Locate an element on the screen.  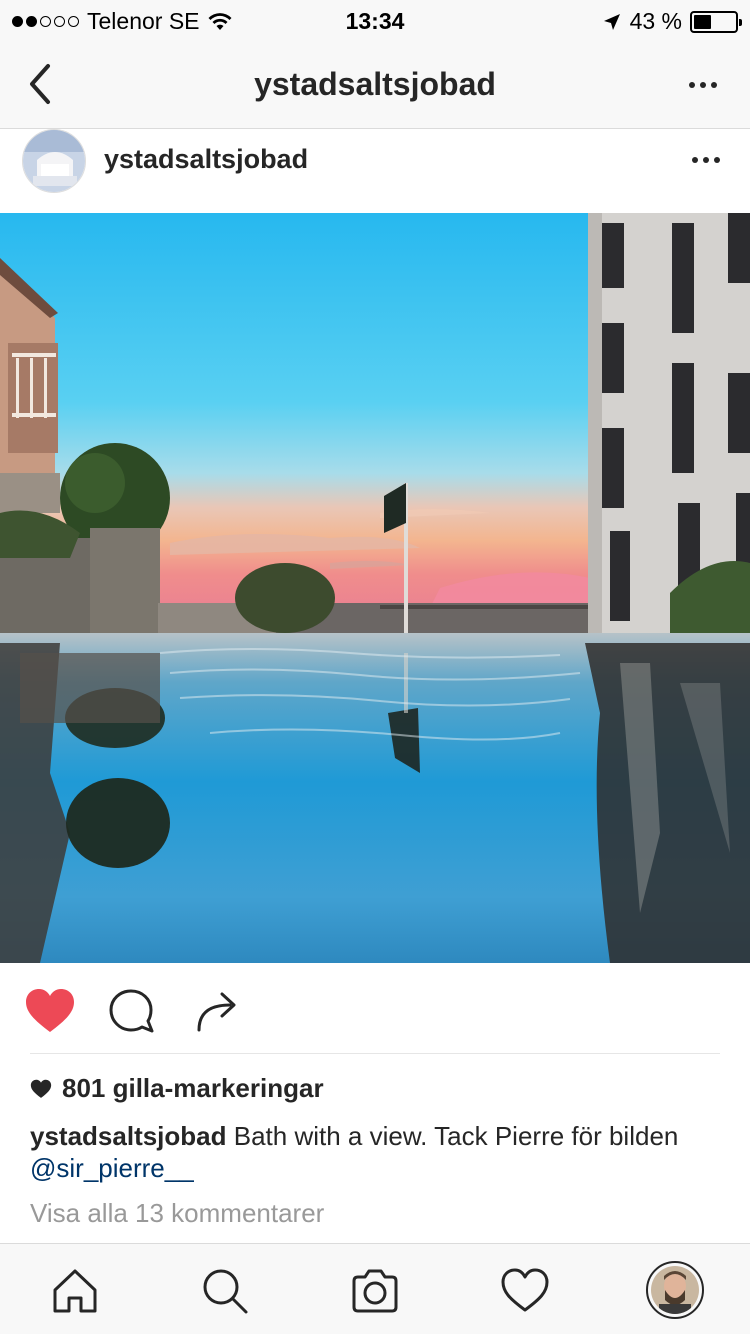
more-options-icon is located at coordinates (703, 85).